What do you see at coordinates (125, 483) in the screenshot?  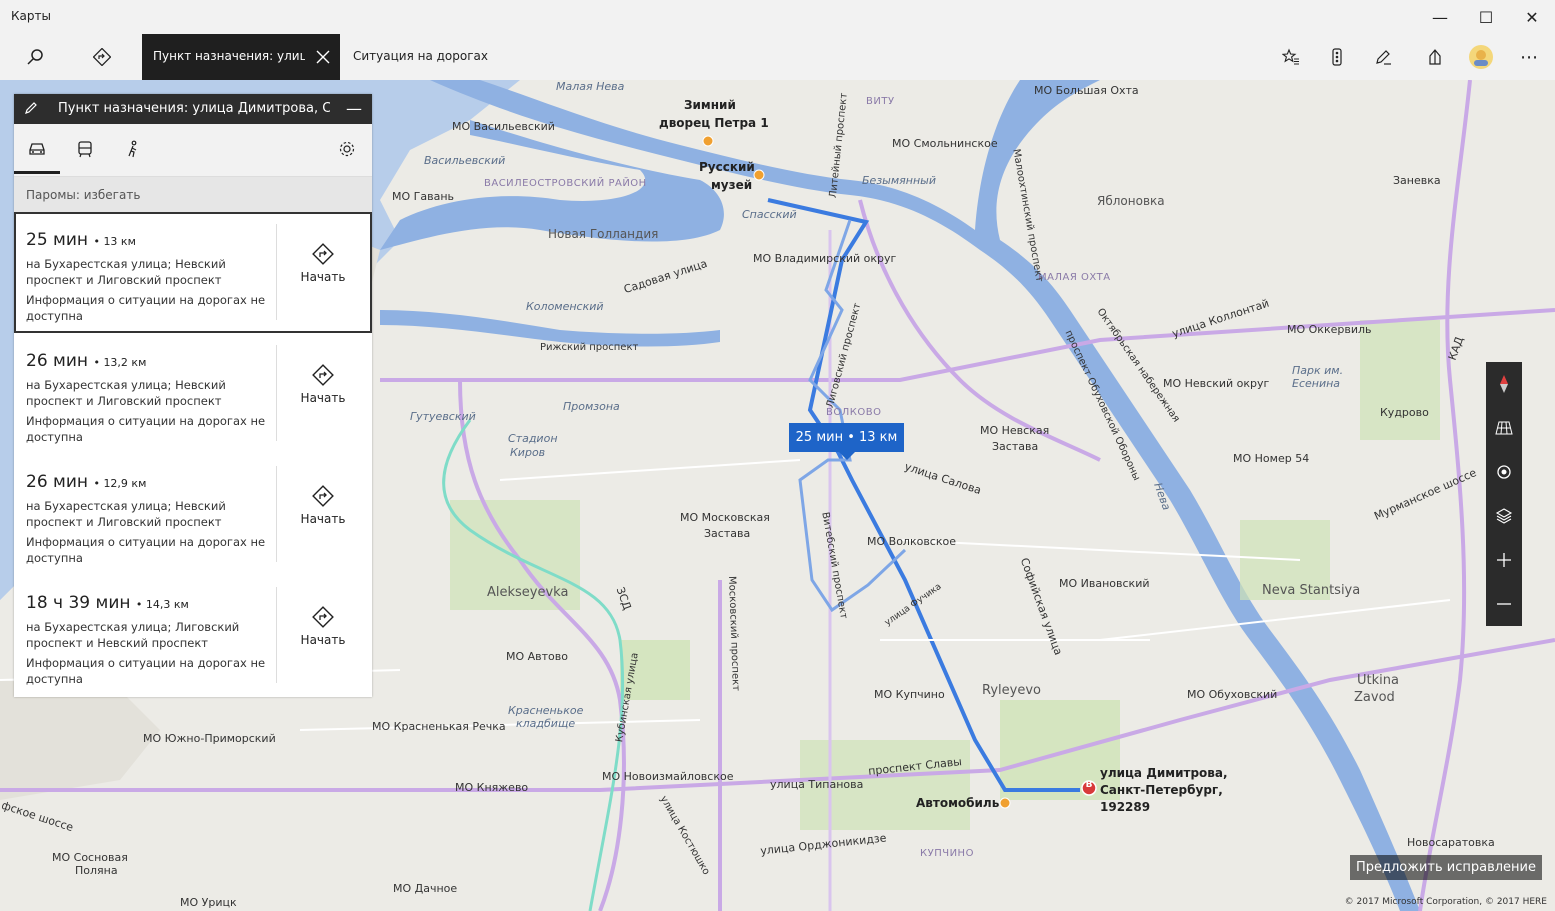 I see `route-distance: 12,9 км` at bounding box center [125, 483].